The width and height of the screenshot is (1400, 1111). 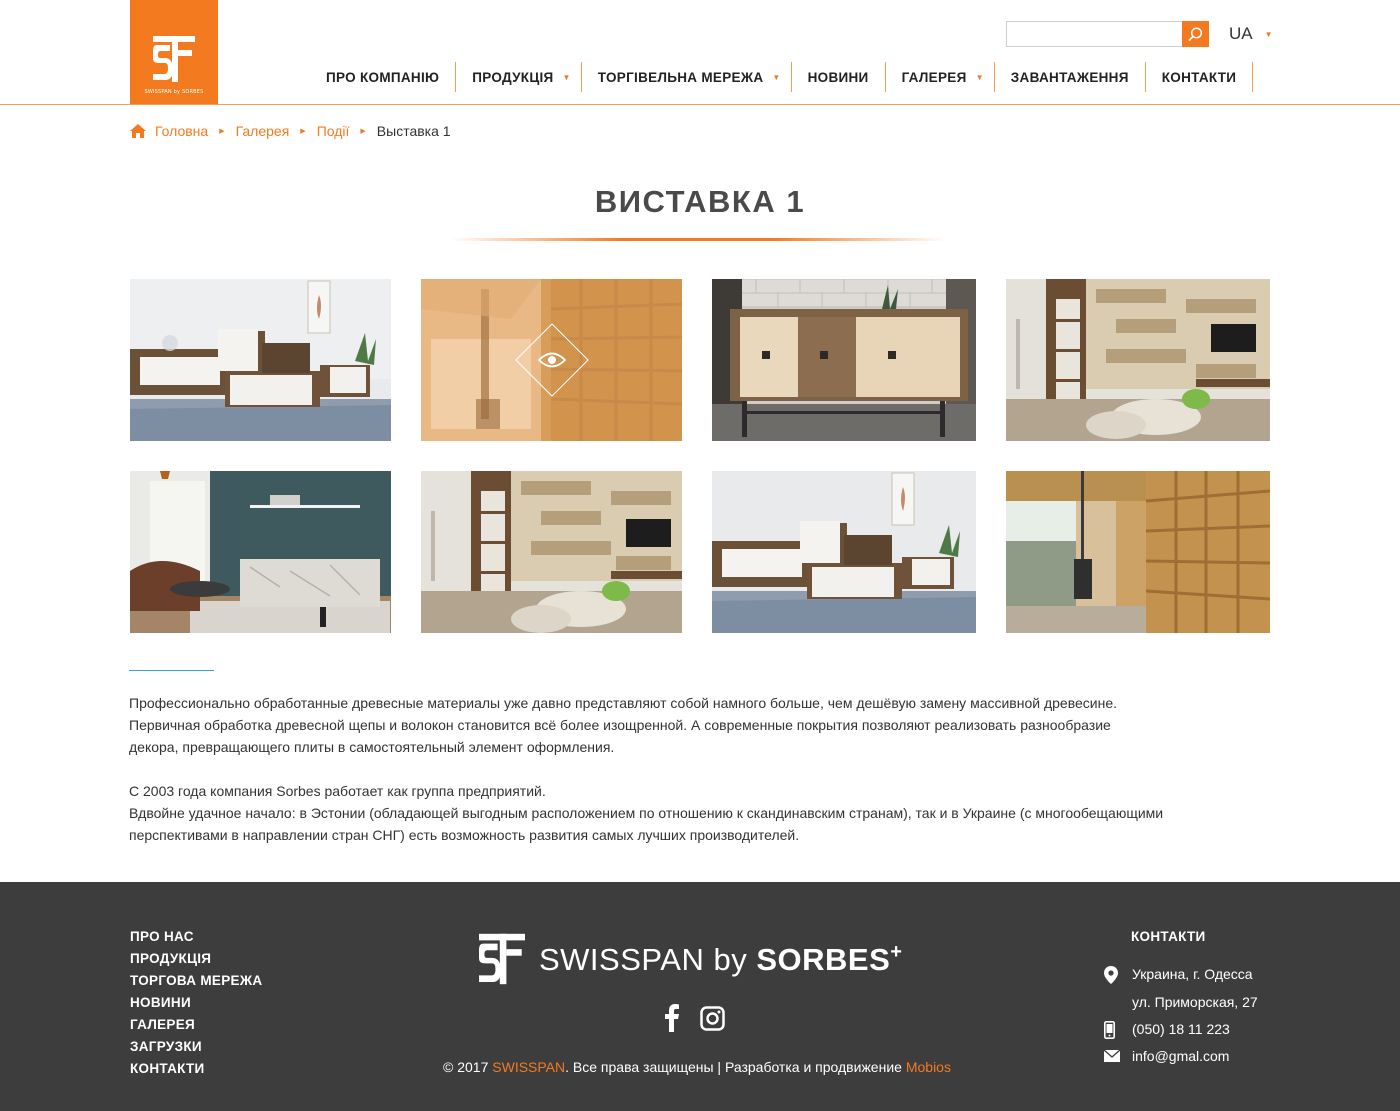 What do you see at coordinates (171, 670) in the screenshot?
I see `section-divider` at bounding box center [171, 670].